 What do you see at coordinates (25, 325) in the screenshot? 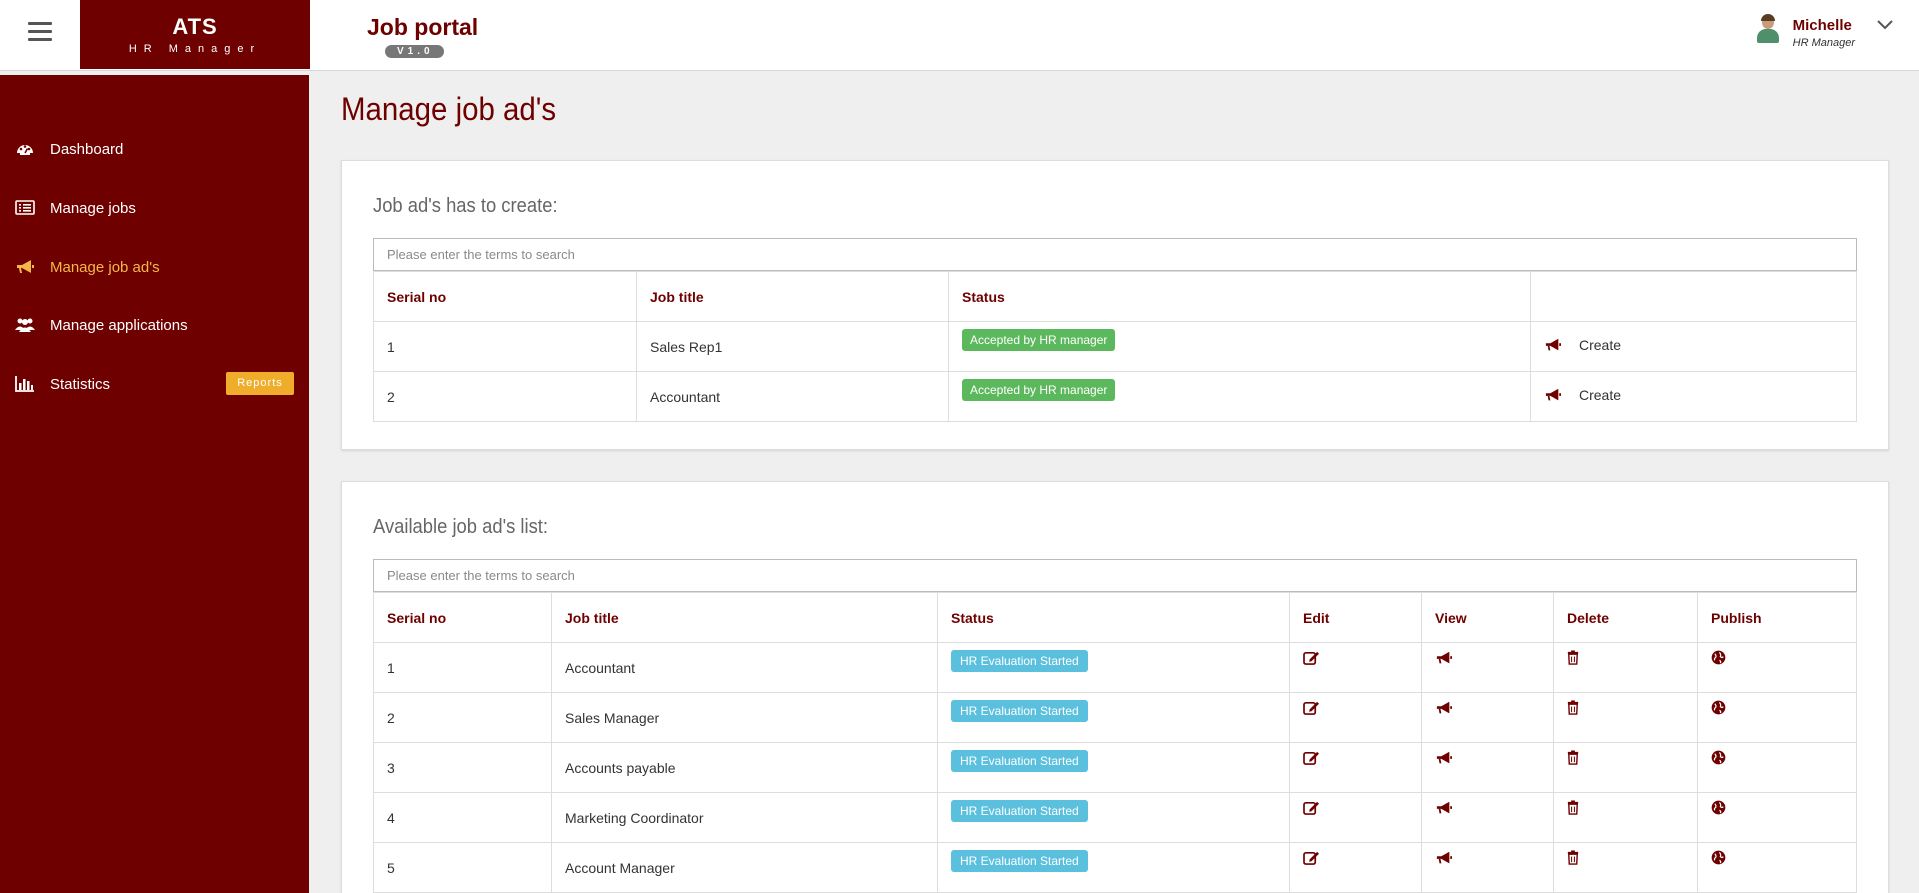
I see `users-icon` at bounding box center [25, 325].